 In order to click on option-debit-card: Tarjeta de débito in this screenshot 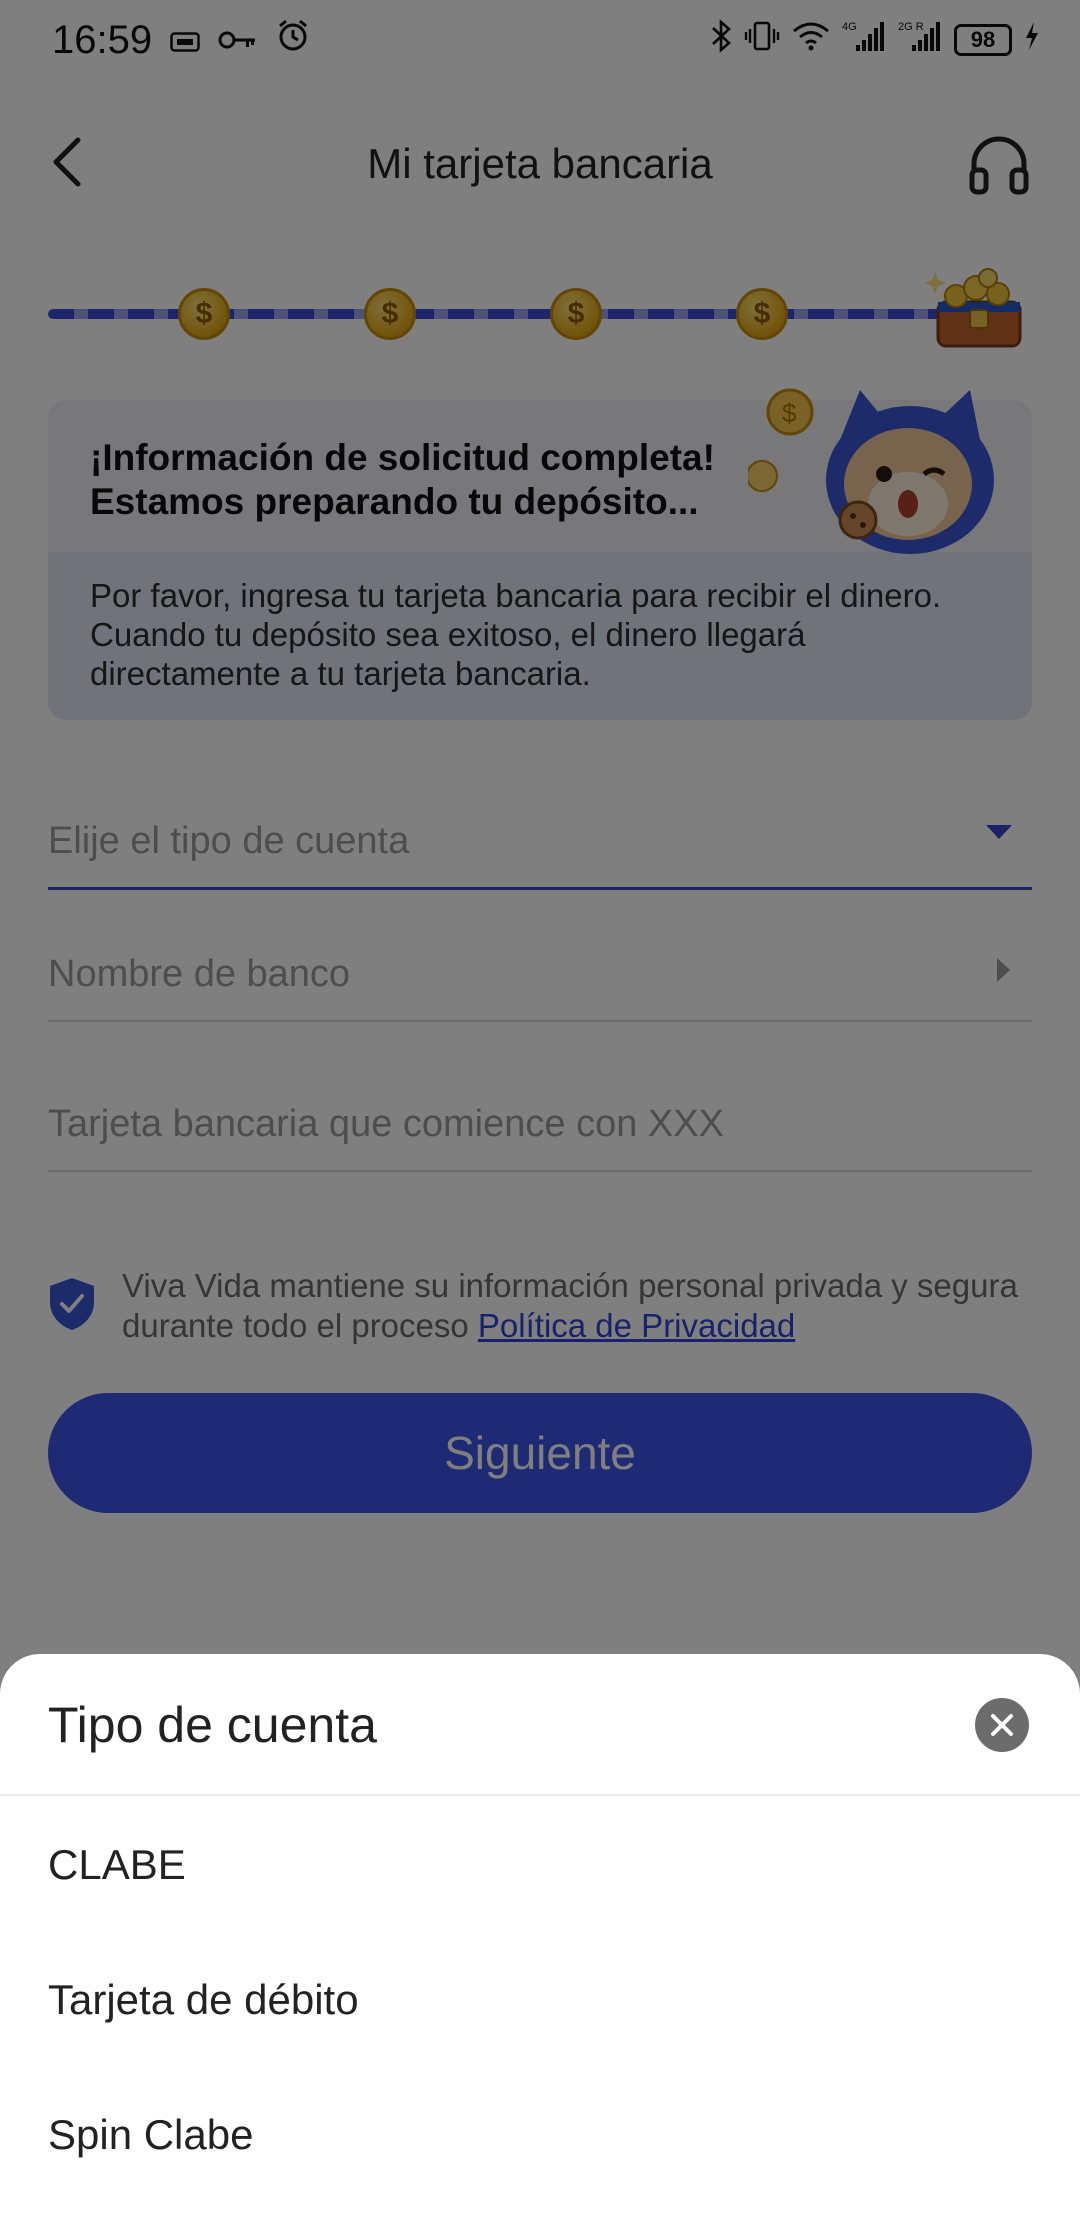, I will do `click(540, 2000)`.